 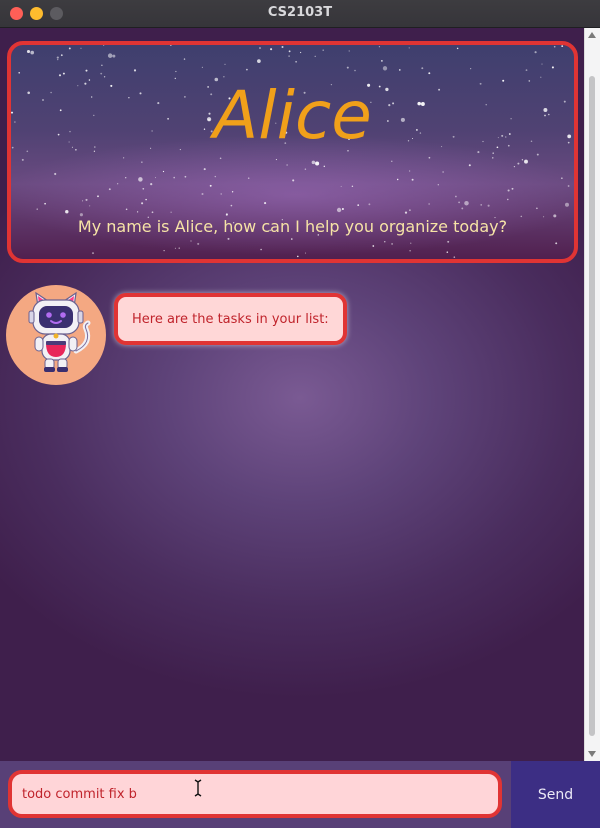 What do you see at coordinates (592, 754) in the screenshot?
I see `scroll-down-arrow-icon` at bounding box center [592, 754].